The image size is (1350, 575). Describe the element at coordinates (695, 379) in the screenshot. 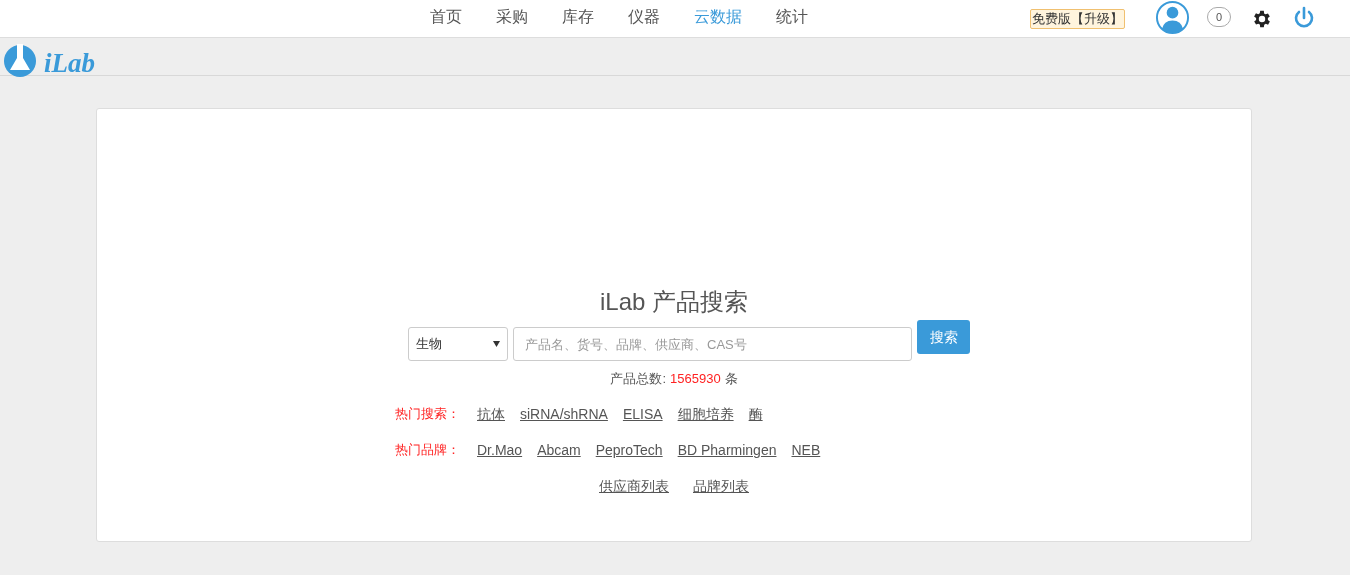

I see `total-count: 1565930` at that location.